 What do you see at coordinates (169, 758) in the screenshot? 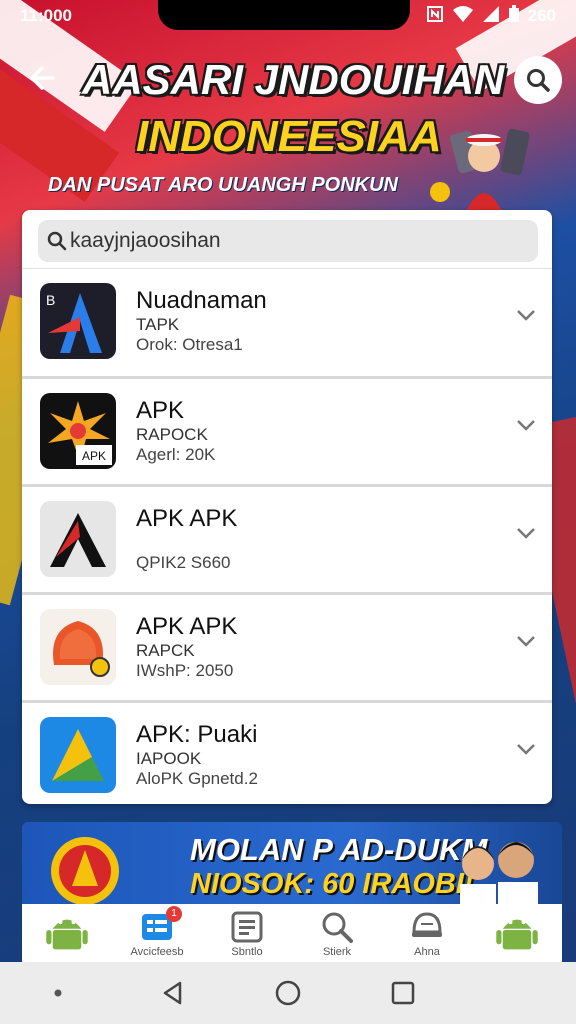
I see `app-subtitle: IAPOOK` at bounding box center [169, 758].